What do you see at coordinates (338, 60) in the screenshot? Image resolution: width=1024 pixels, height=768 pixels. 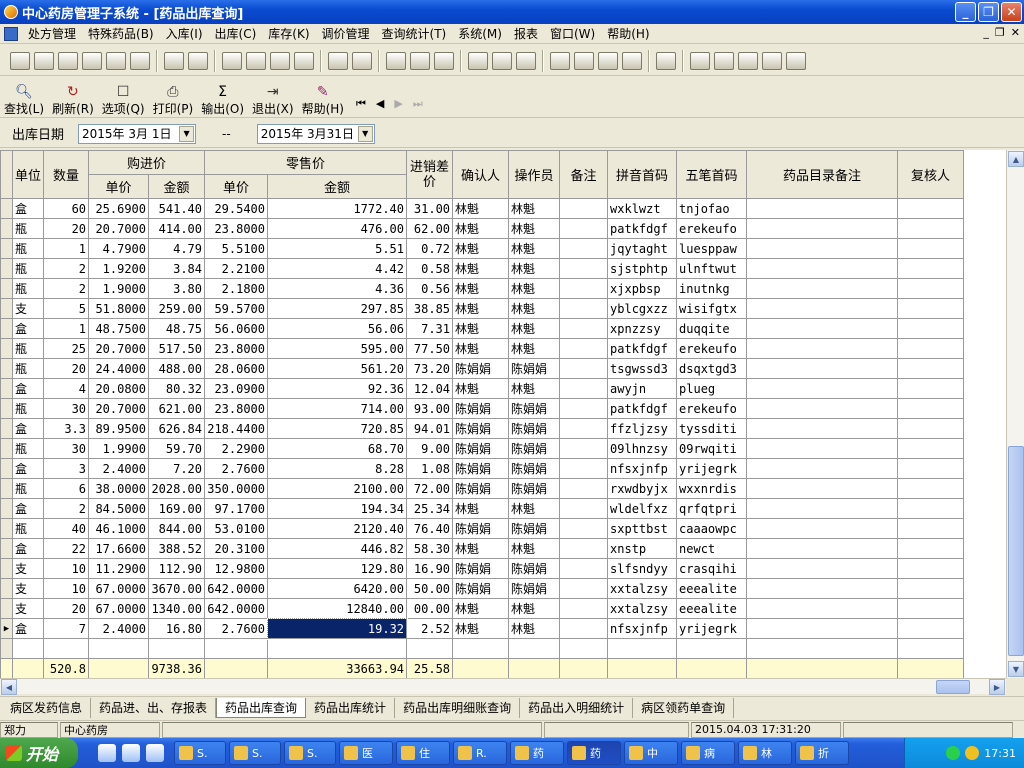 I see `form-icon` at bounding box center [338, 60].